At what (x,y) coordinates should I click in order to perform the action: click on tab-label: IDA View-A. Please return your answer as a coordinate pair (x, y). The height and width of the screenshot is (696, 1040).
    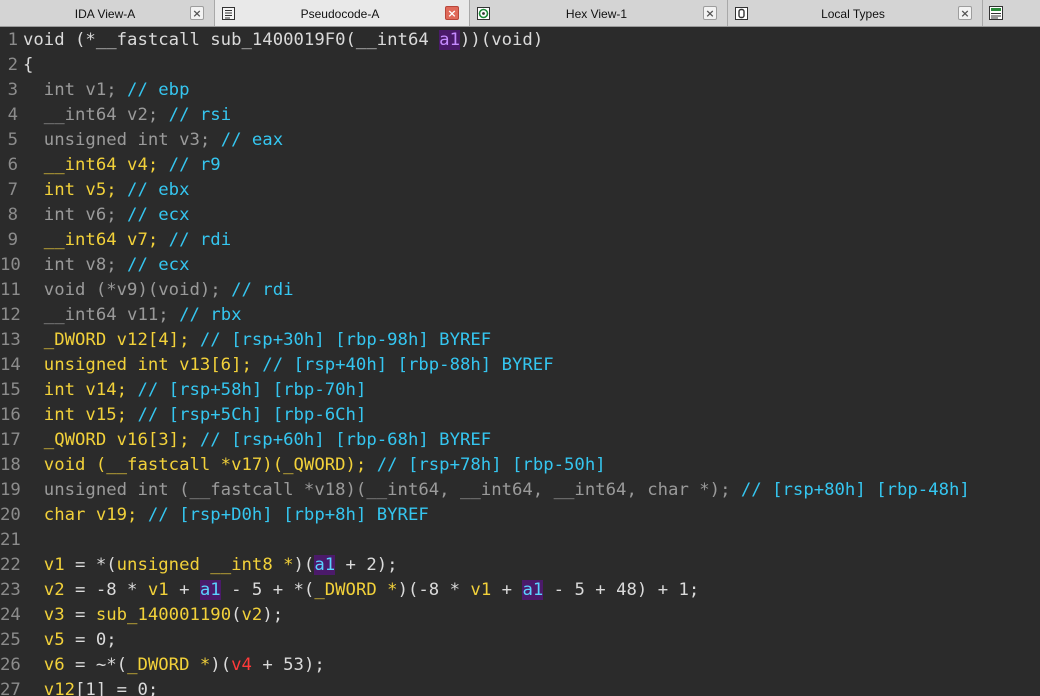
    Looking at the image, I should click on (105, 14).